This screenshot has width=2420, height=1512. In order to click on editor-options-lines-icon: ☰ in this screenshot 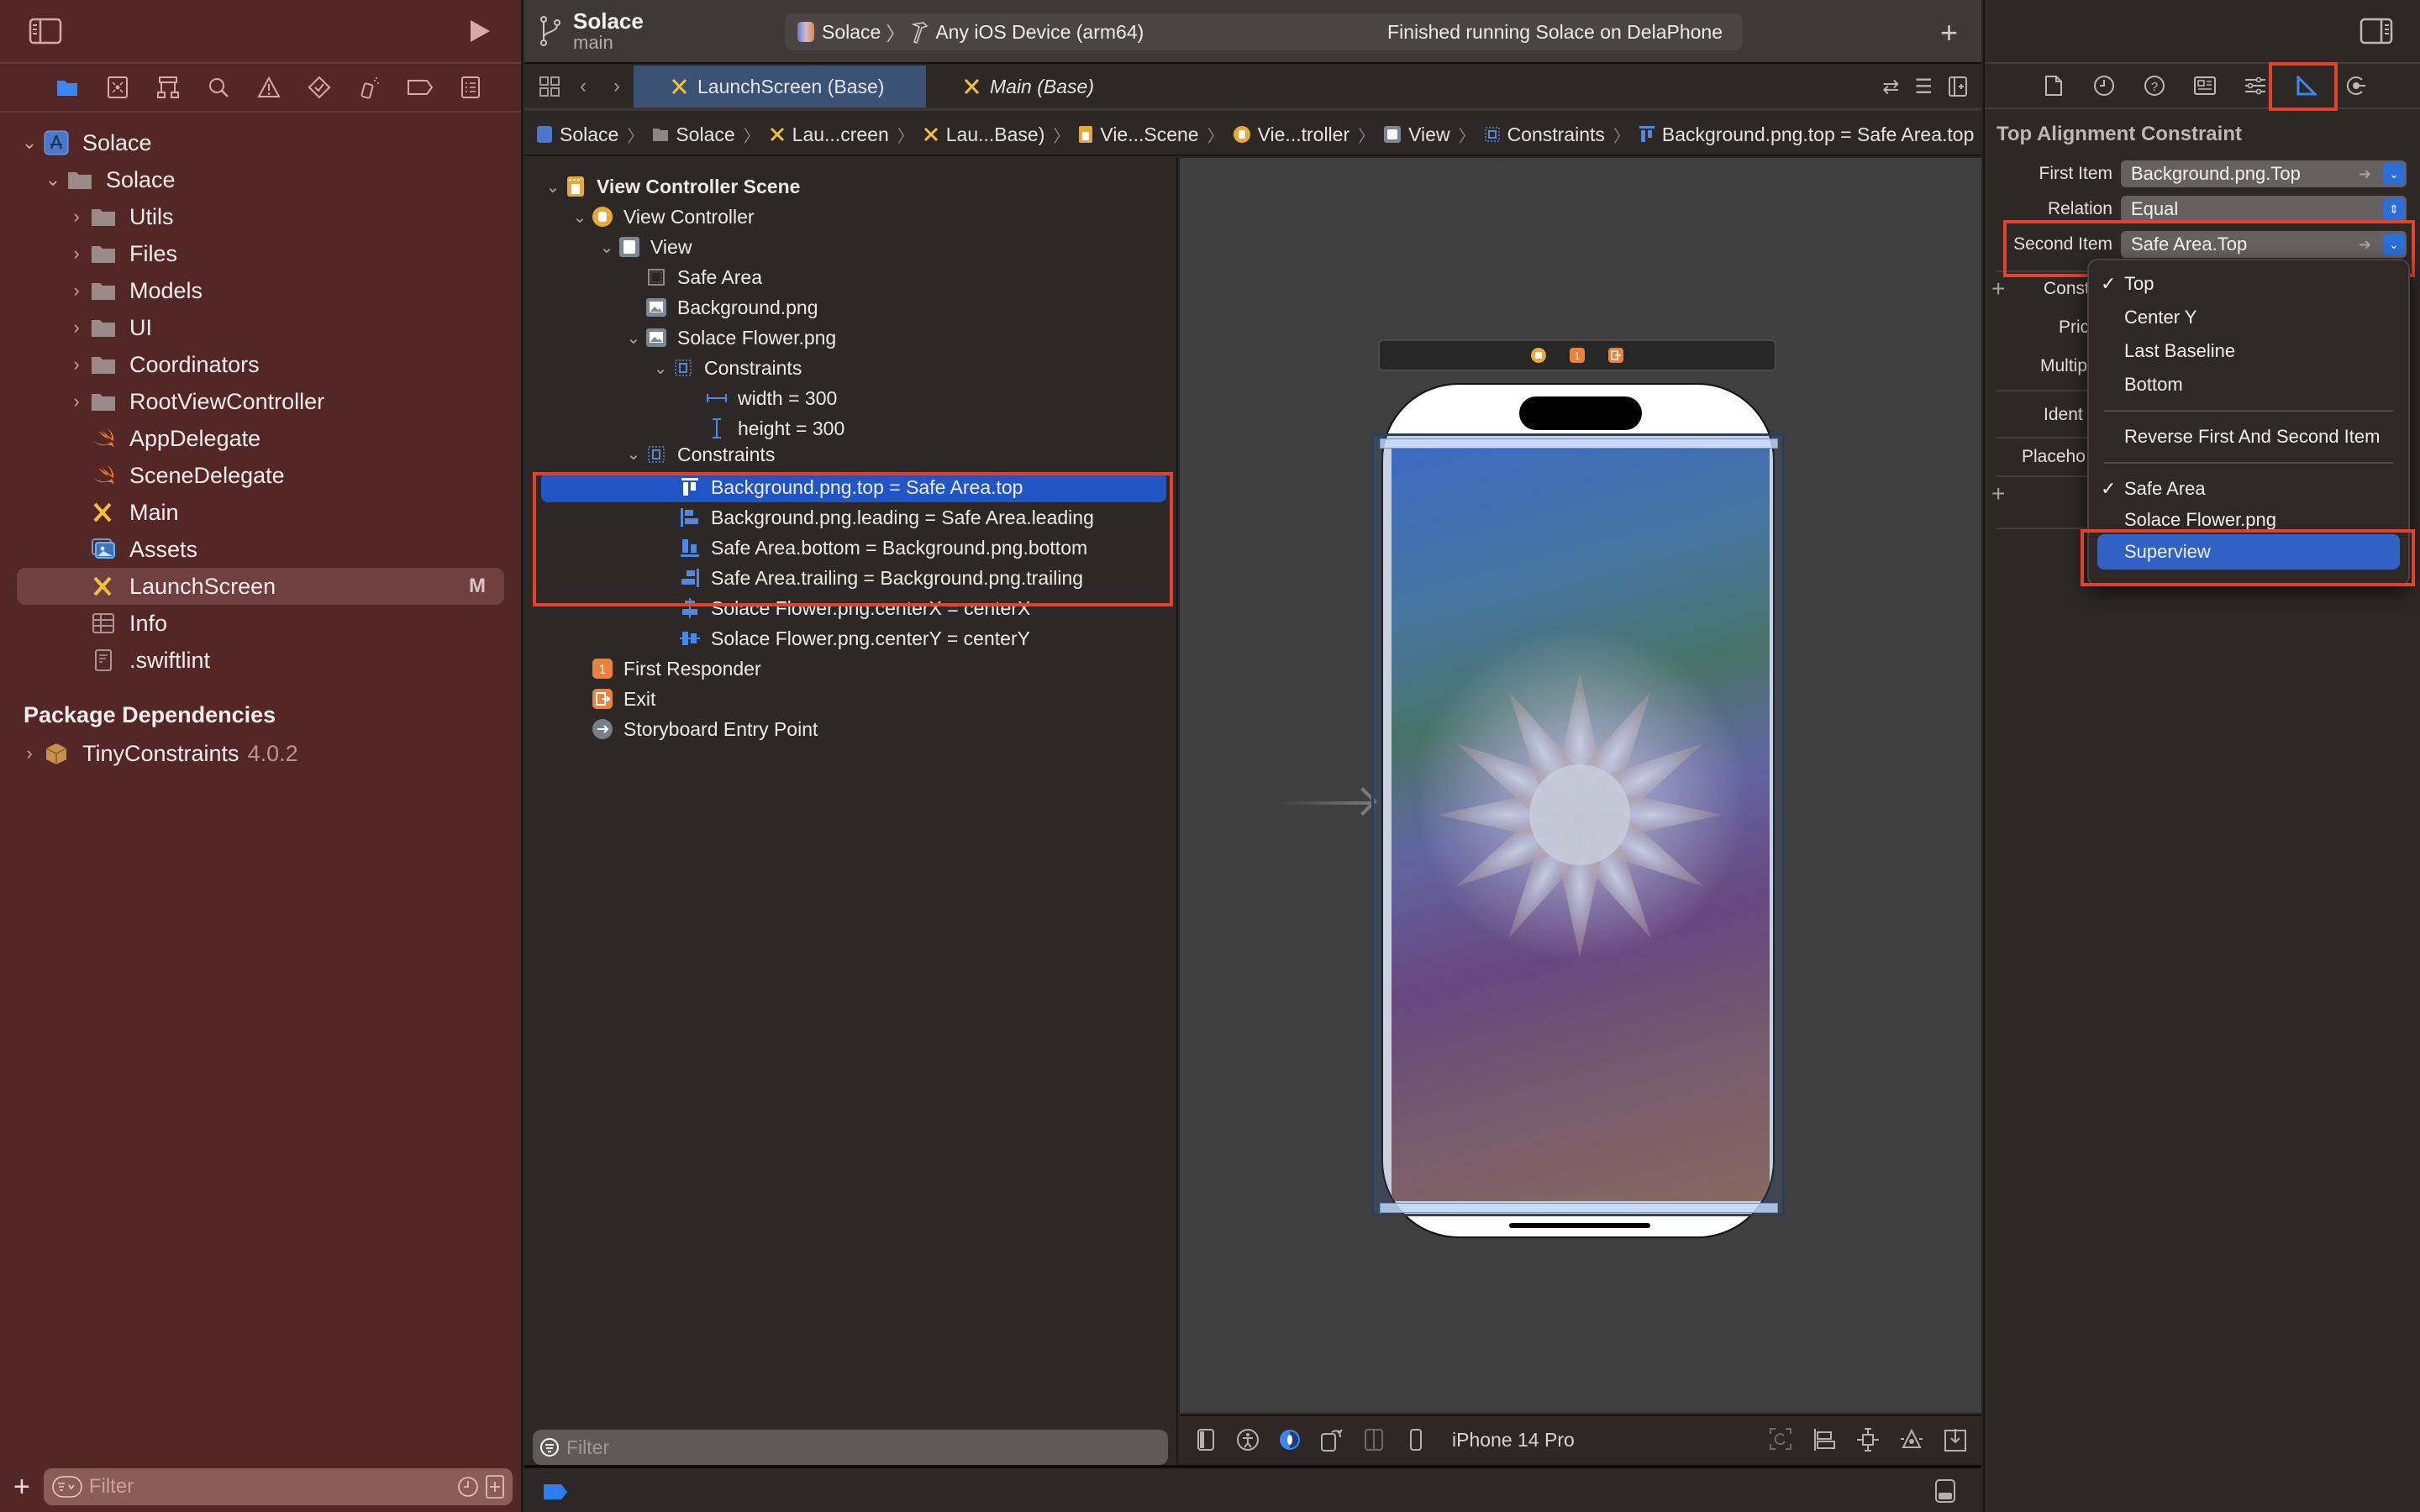, I will do `click(1923, 87)`.